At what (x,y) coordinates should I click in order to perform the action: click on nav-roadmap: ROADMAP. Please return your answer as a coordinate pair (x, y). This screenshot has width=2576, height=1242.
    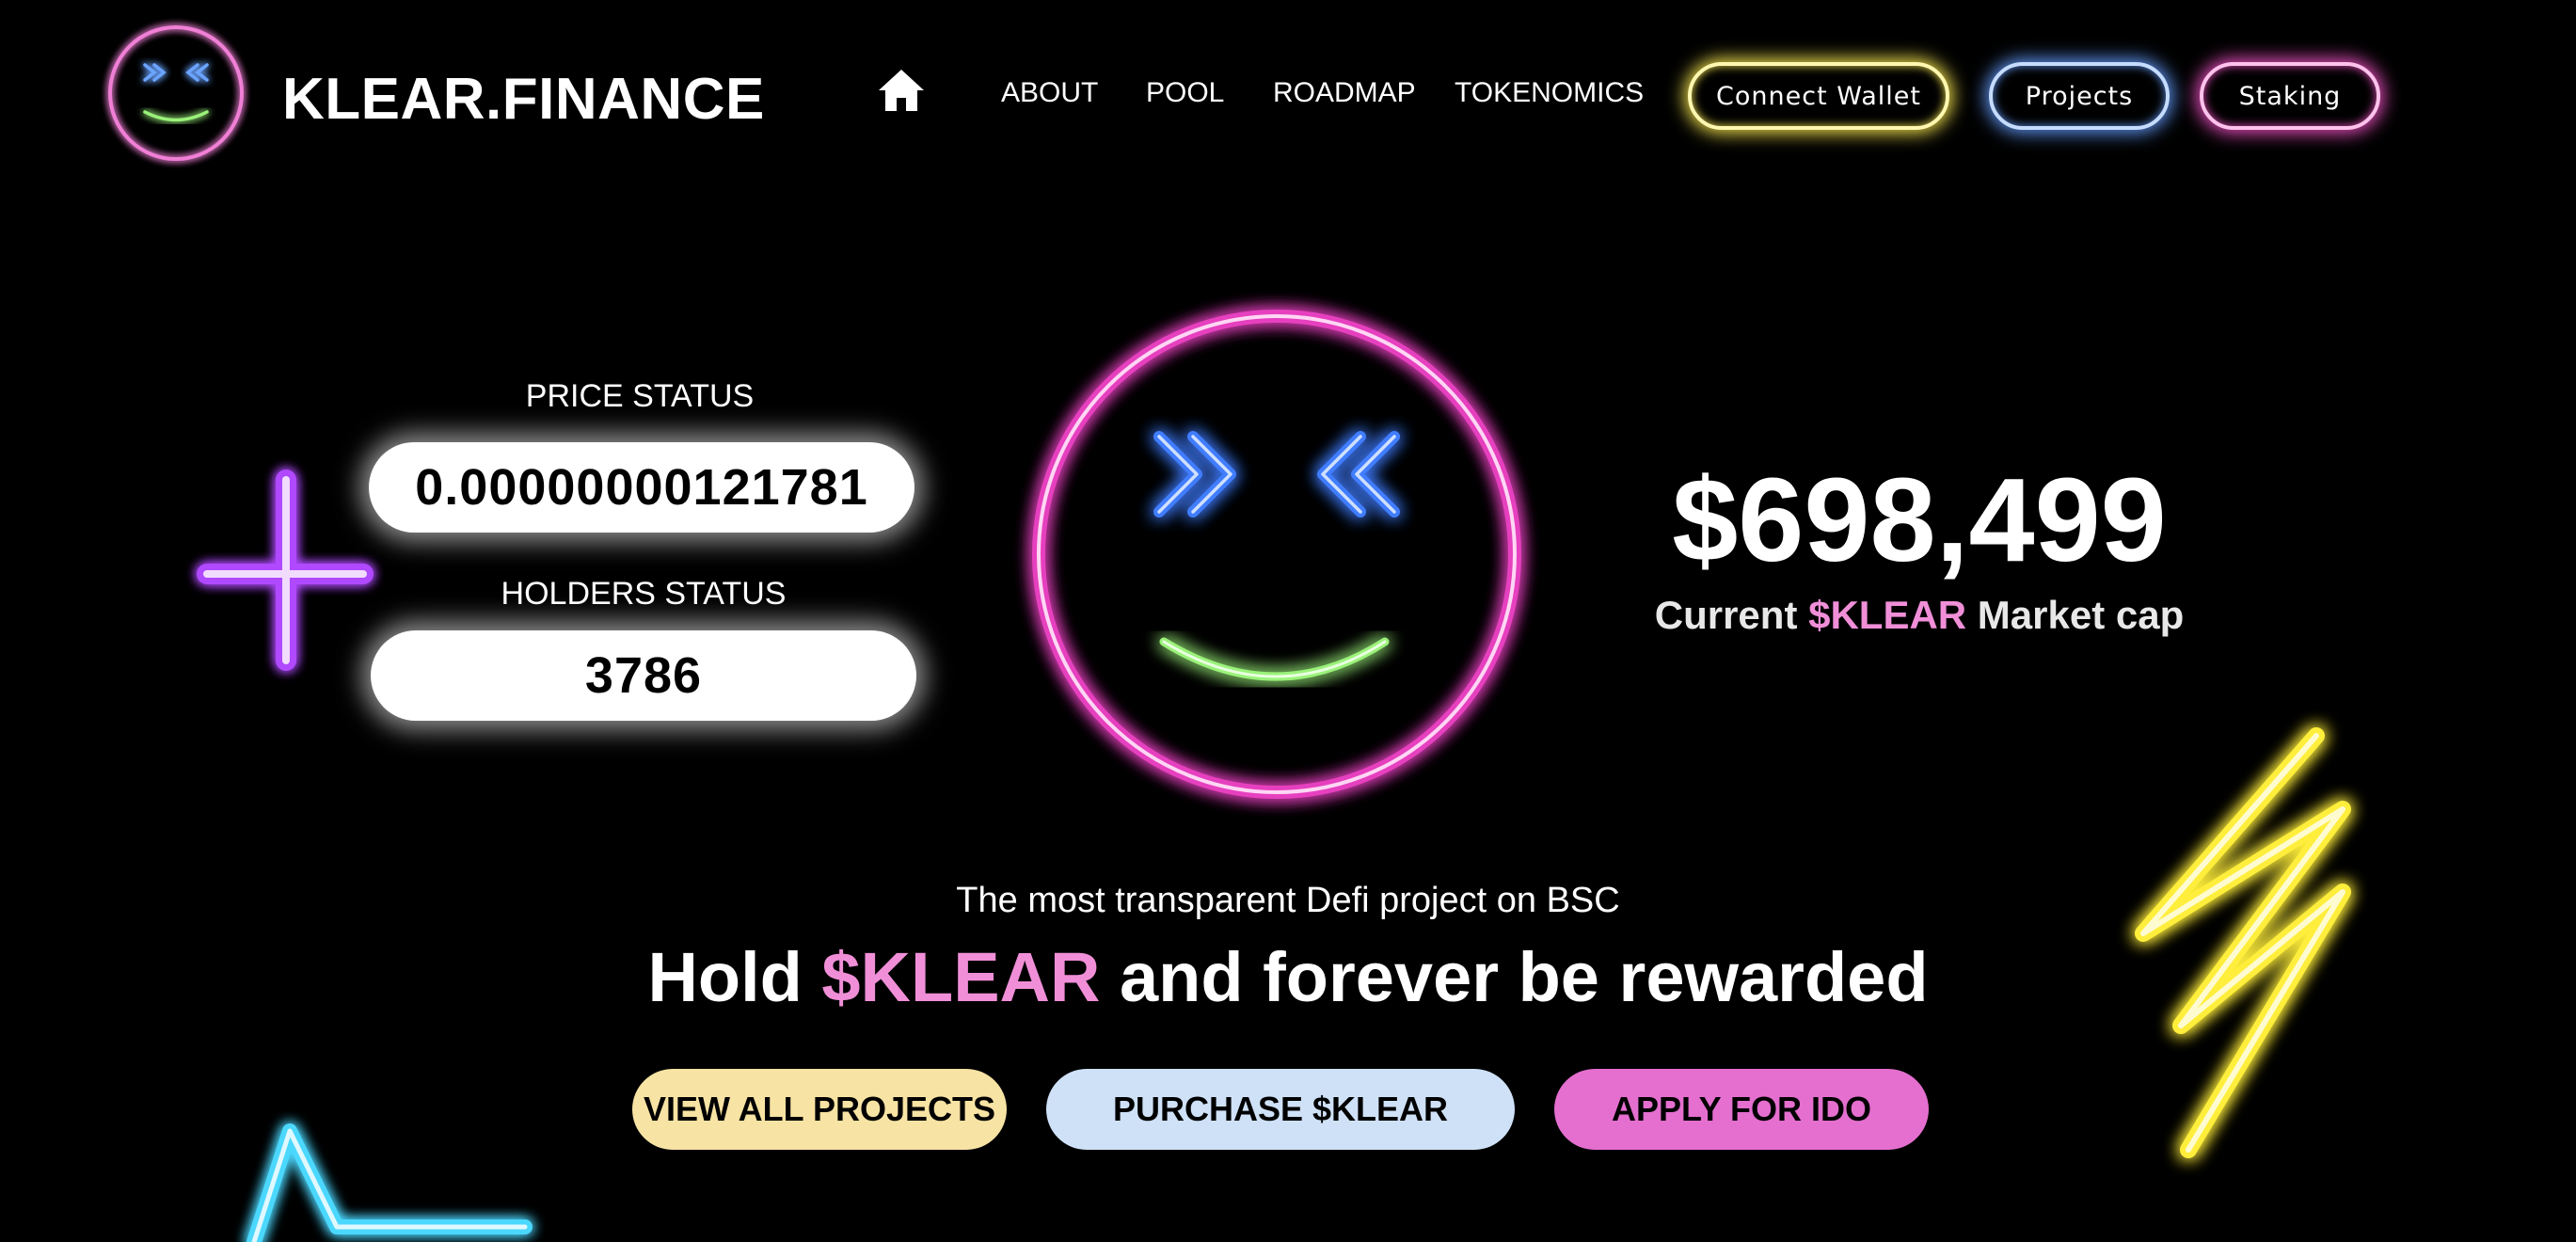
    Looking at the image, I should click on (1344, 93).